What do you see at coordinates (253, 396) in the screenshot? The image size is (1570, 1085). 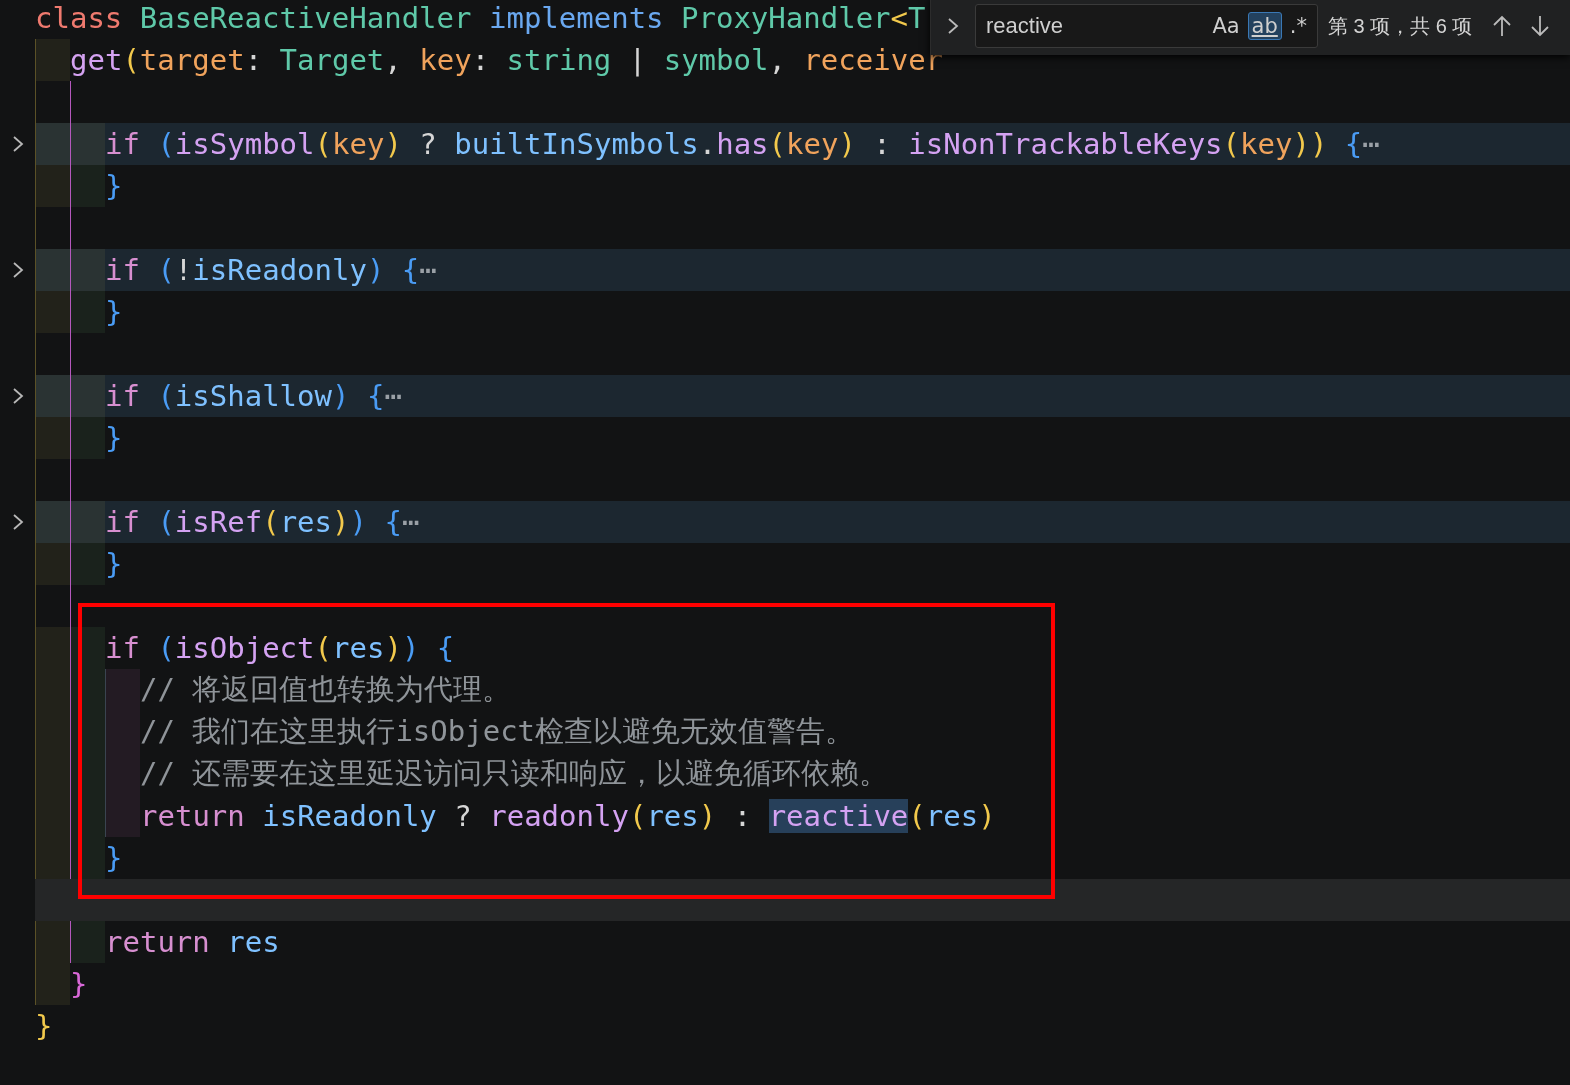 I see `code-line: if (isShallow) {⋯` at bounding box center [253, 396].